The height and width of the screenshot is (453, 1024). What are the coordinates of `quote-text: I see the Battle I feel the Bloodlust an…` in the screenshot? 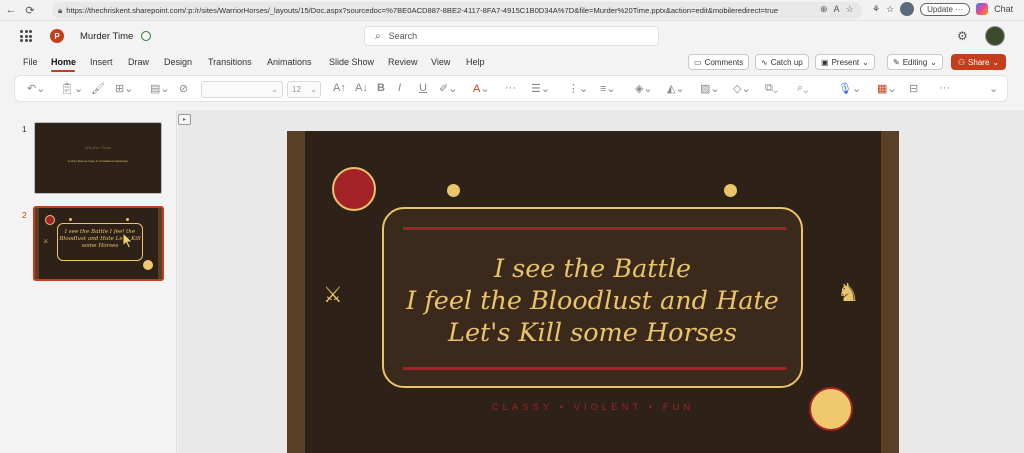 It's located at (592, 301).